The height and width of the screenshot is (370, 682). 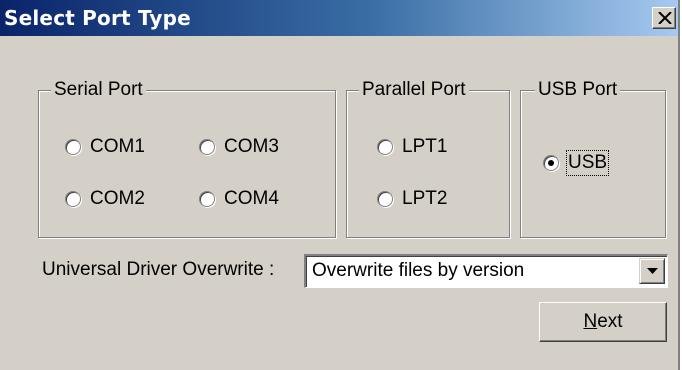 I want to click on next-label: ext, so click(x=610, y=321).